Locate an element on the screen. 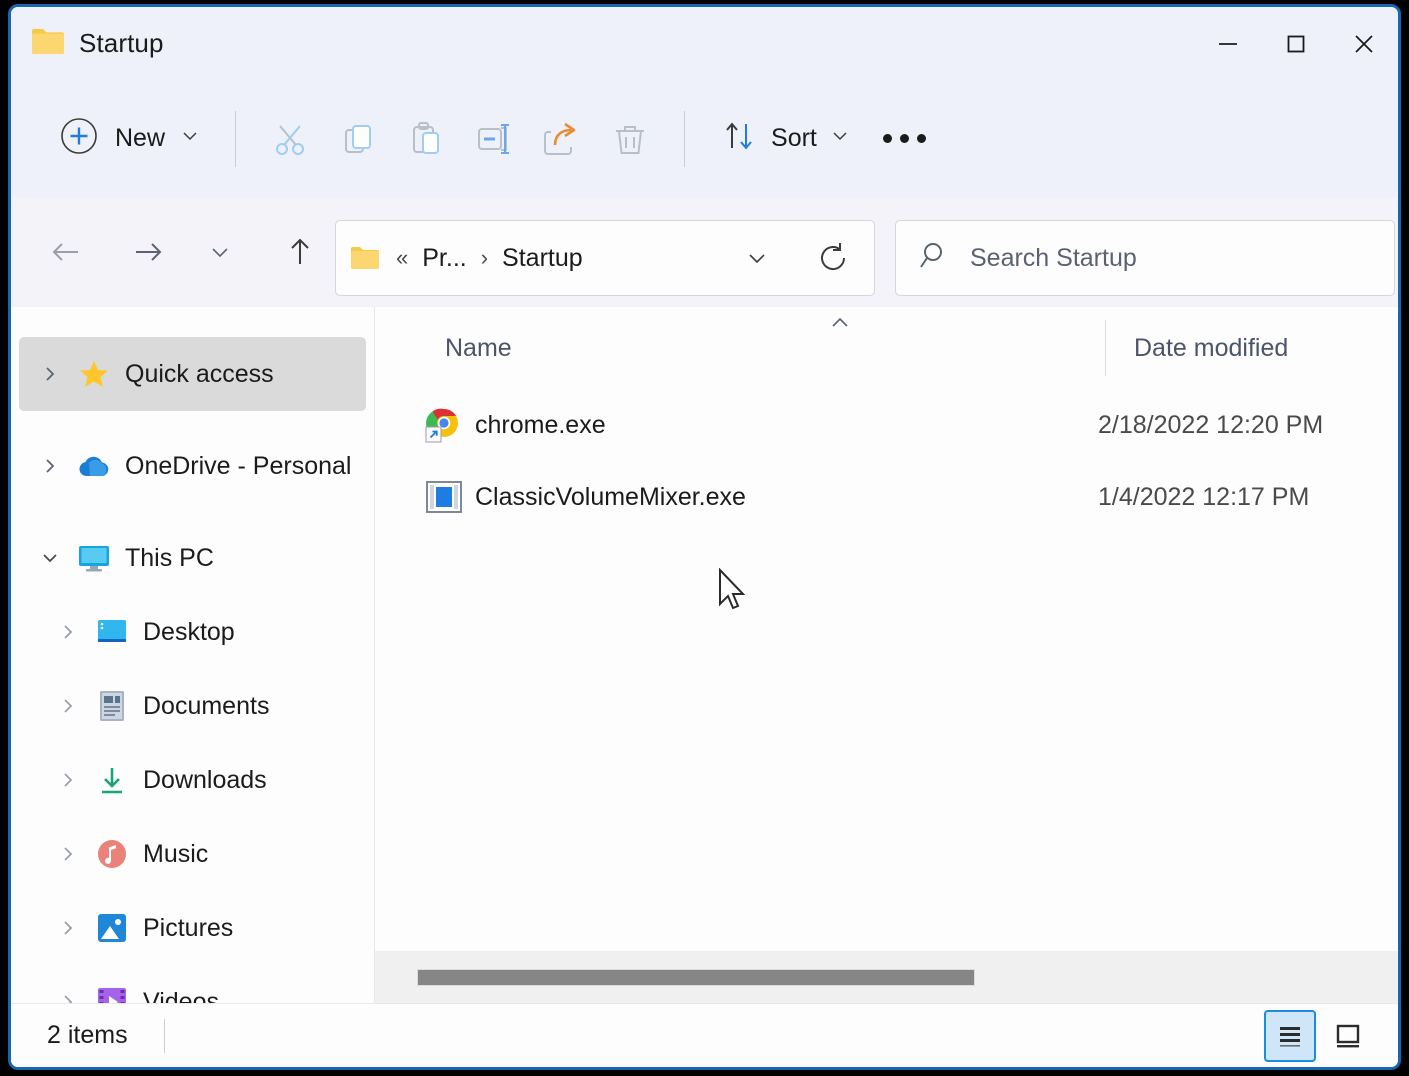 This screenshot has height=1076, width=1409. file-name: chrome.exe is located at coordinates (540, 424).